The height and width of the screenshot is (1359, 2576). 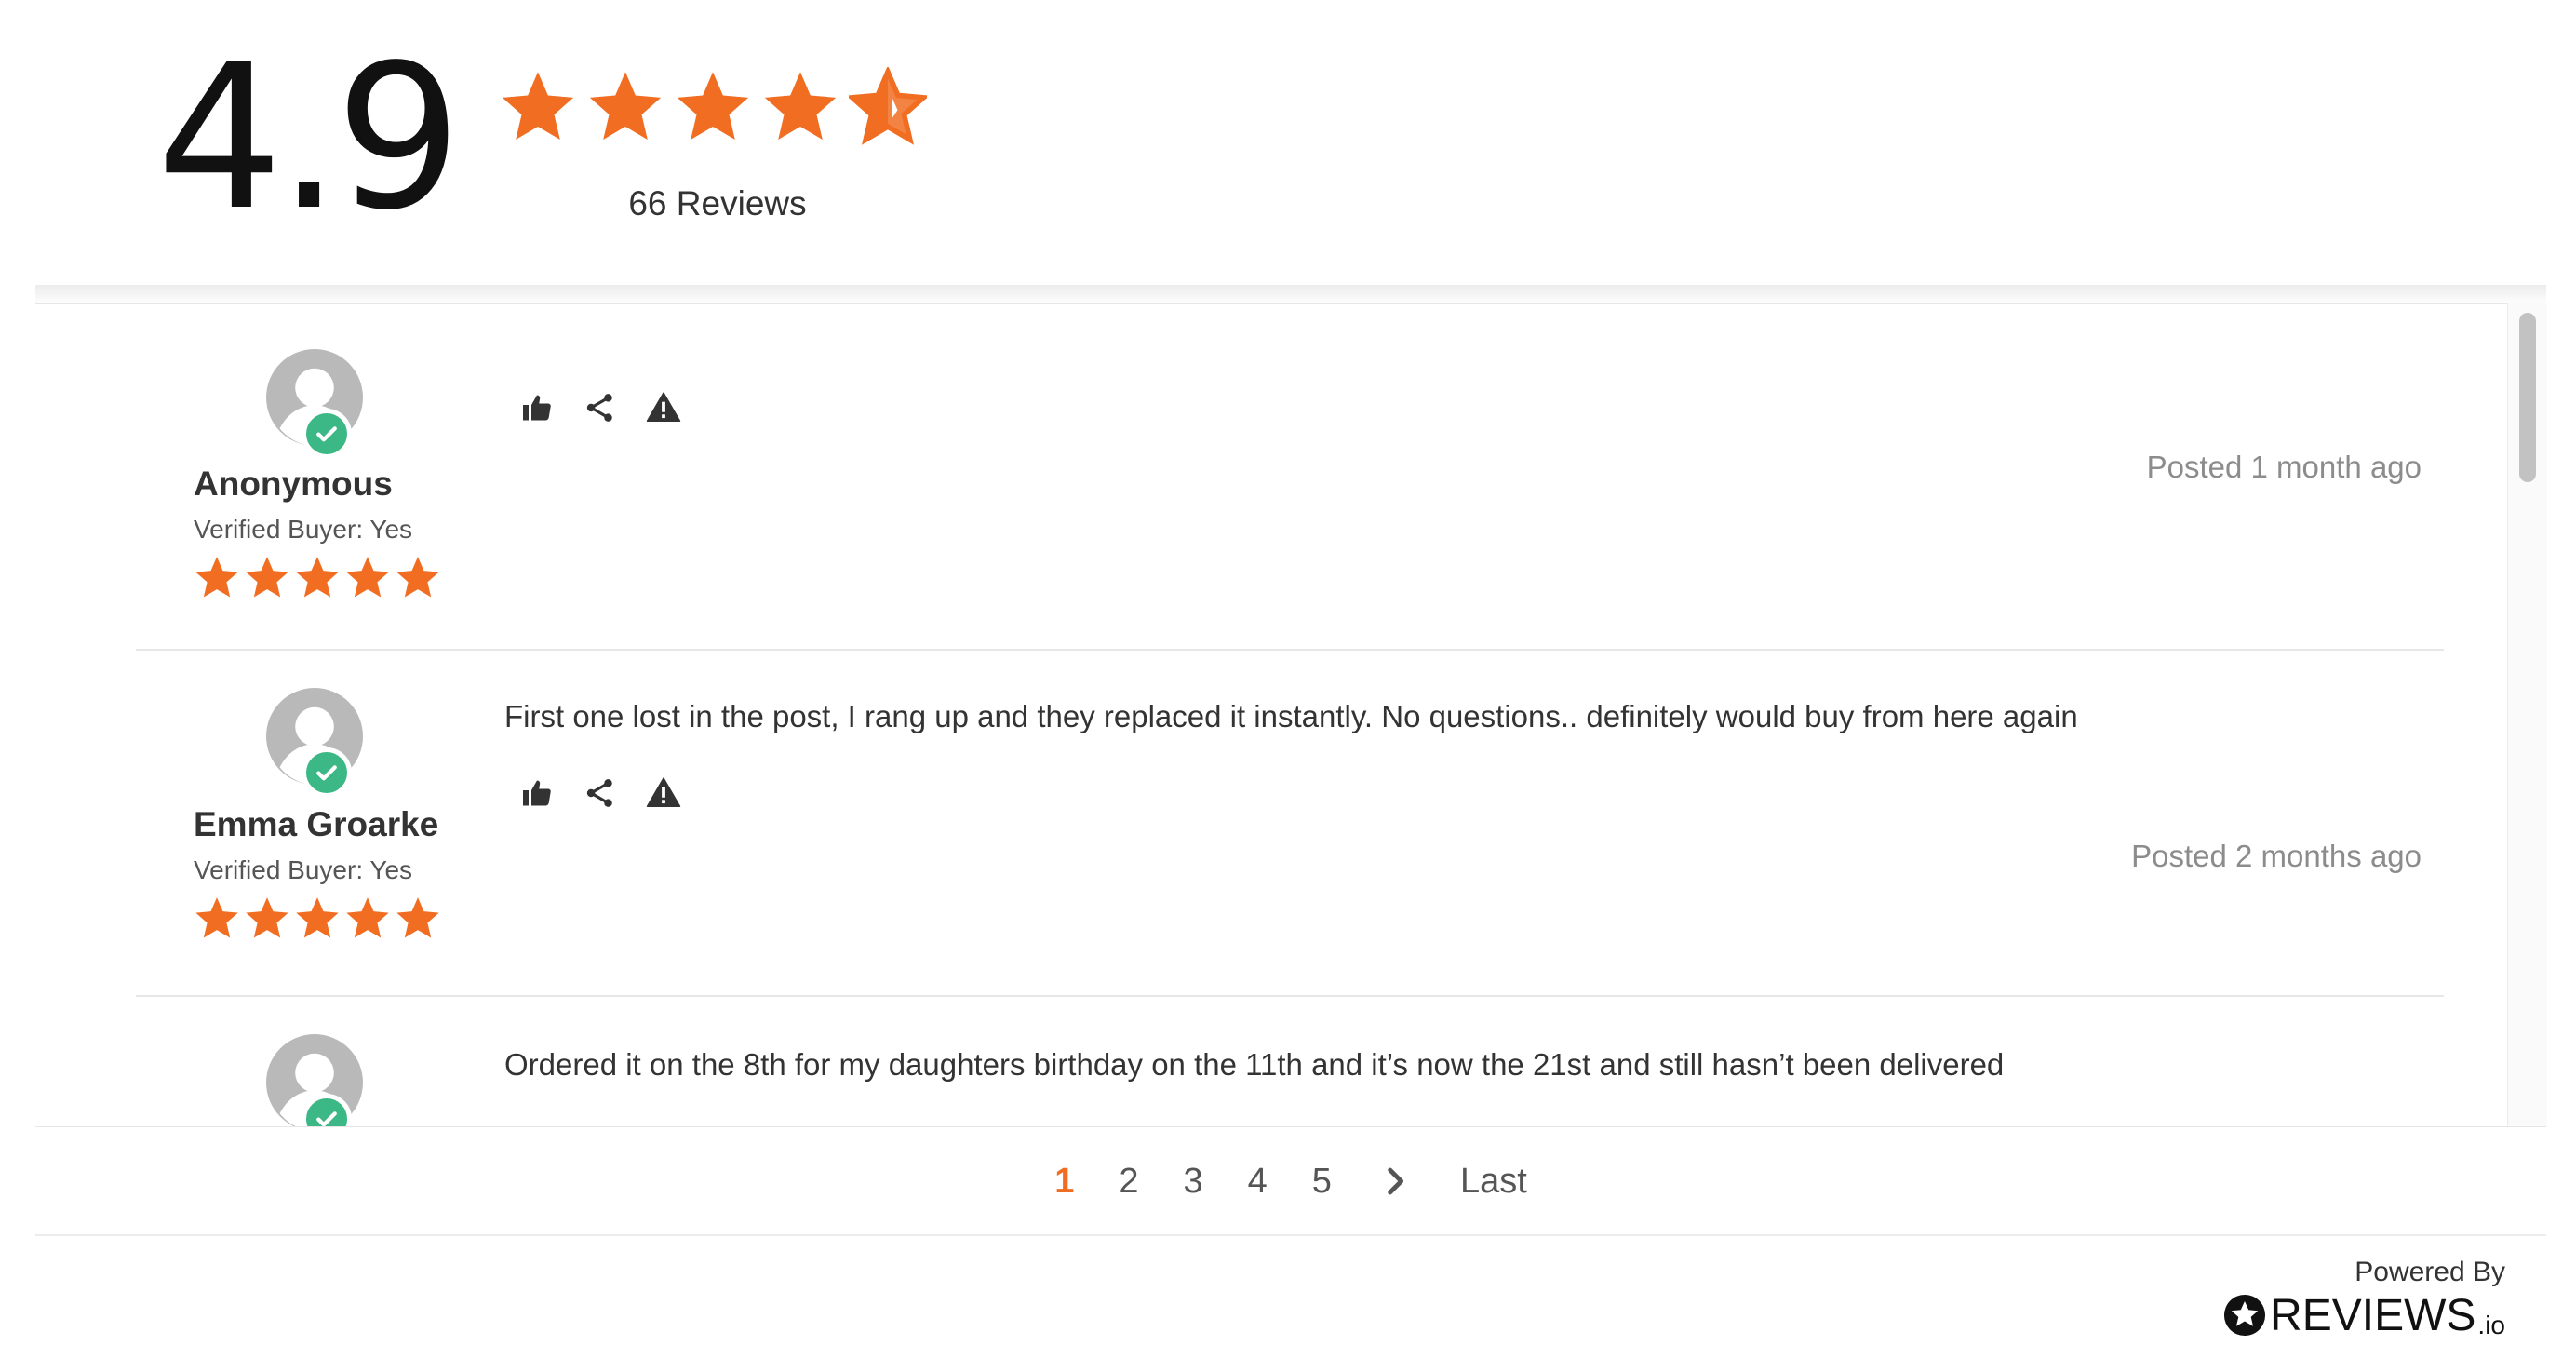 I want to click on posted-date: Posted 1 month ago, so click(x=2284, y=467).